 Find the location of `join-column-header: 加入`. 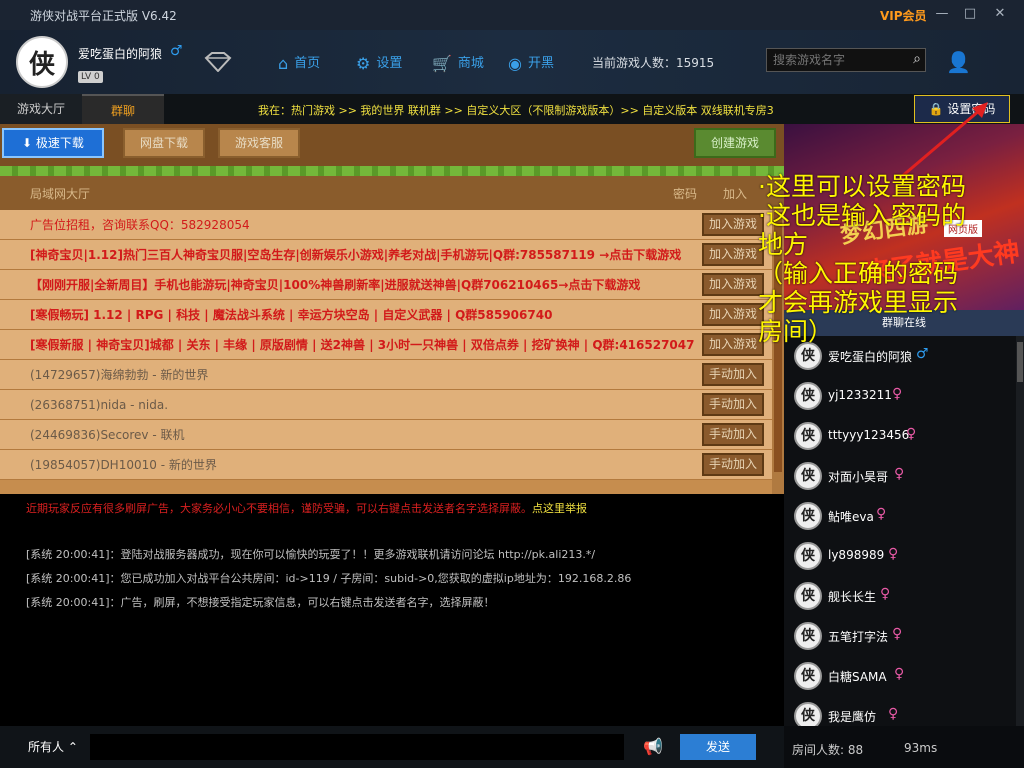

join-column-header: 加入 is located at coordinates (735, 194).